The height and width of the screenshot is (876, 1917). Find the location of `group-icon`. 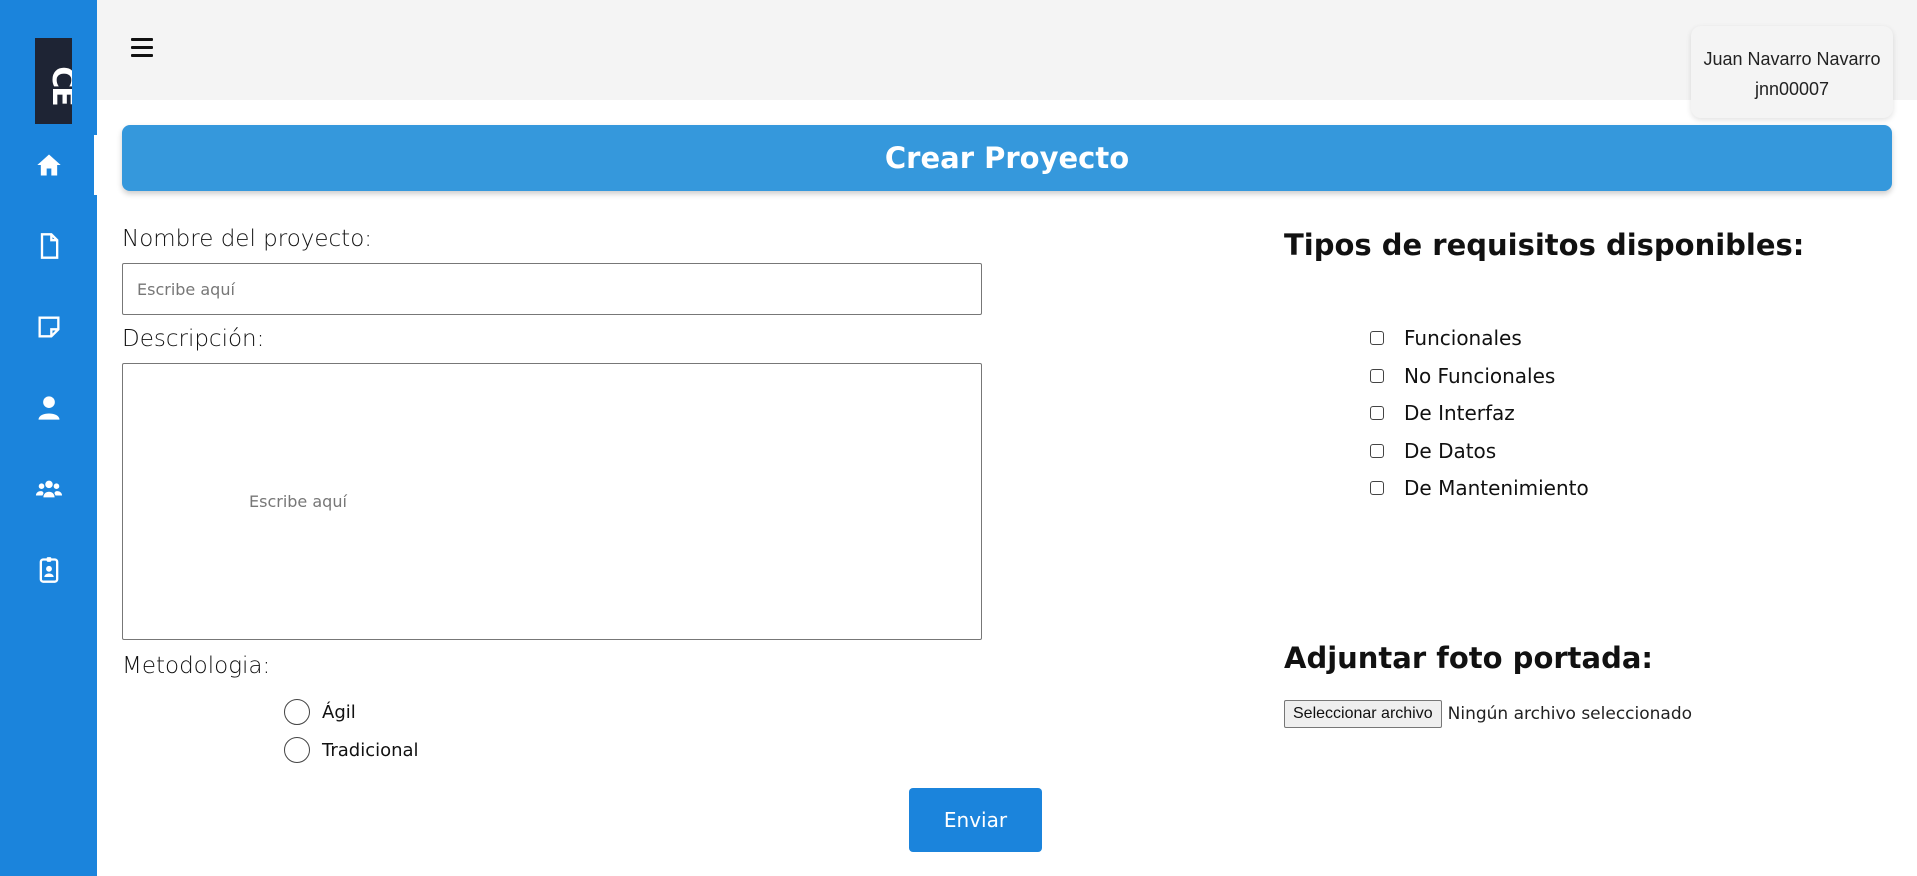

group-icon is located at coordinates (48, 489).